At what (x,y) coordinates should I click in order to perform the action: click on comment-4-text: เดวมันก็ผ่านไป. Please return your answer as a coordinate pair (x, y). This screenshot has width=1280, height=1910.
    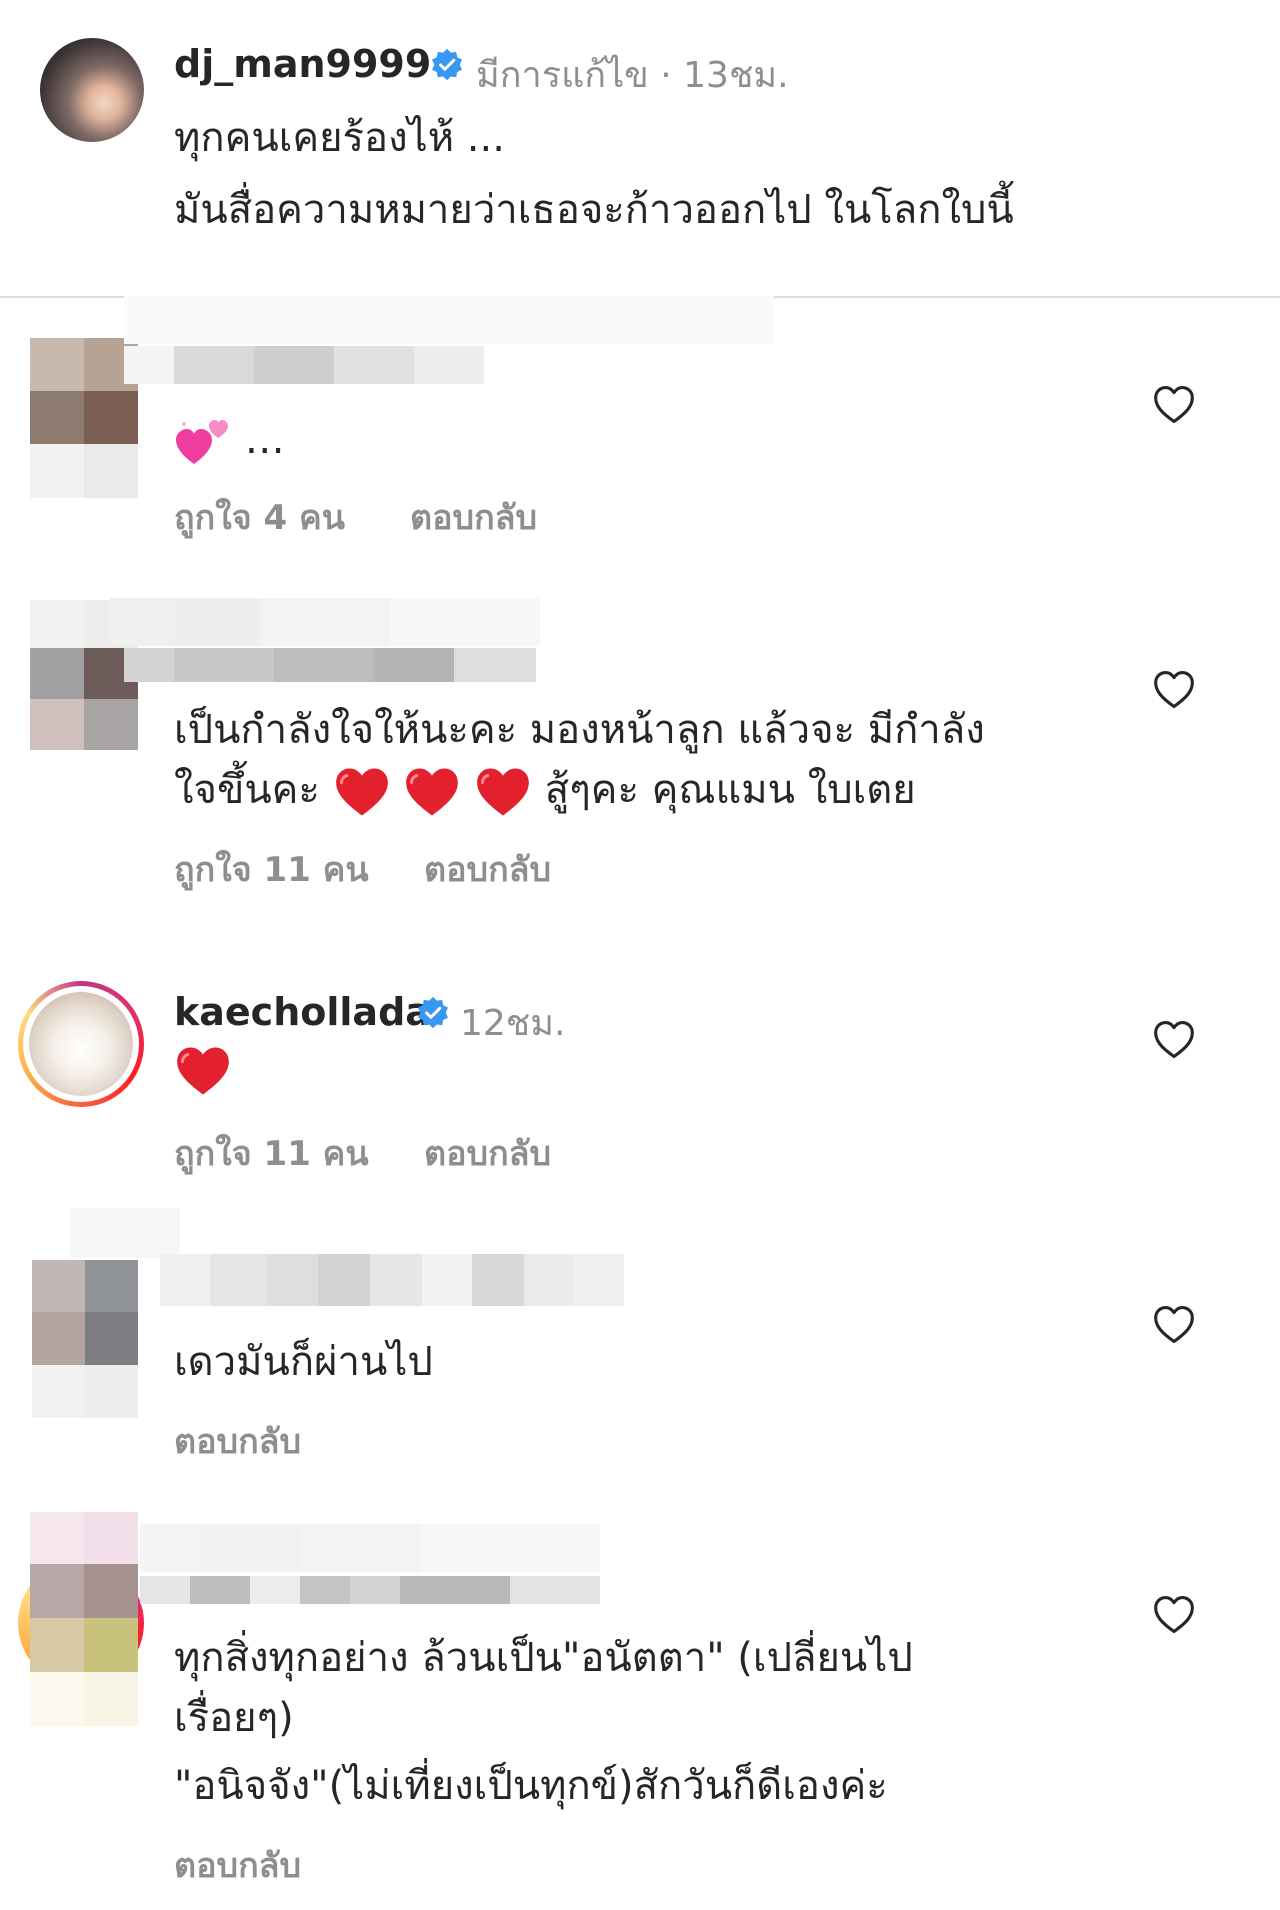
    Looking at the image, I should click on (303, 1362).